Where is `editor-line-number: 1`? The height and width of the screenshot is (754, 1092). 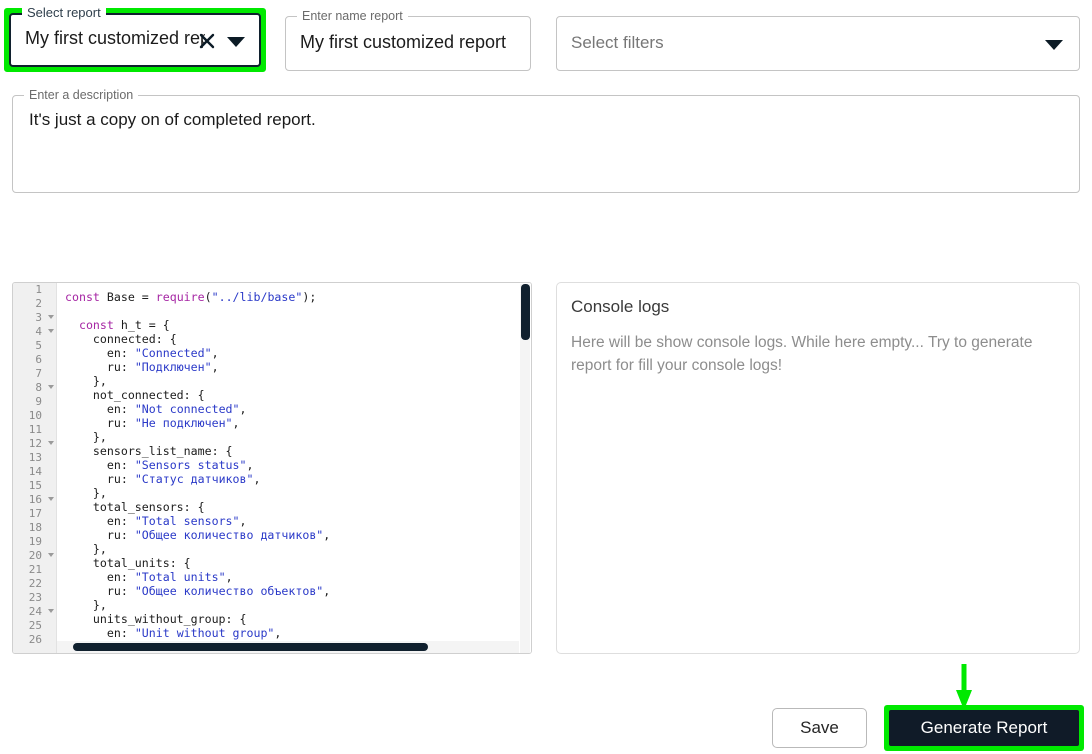 editor-line-number: 1 is located at coordinates (38, 289).